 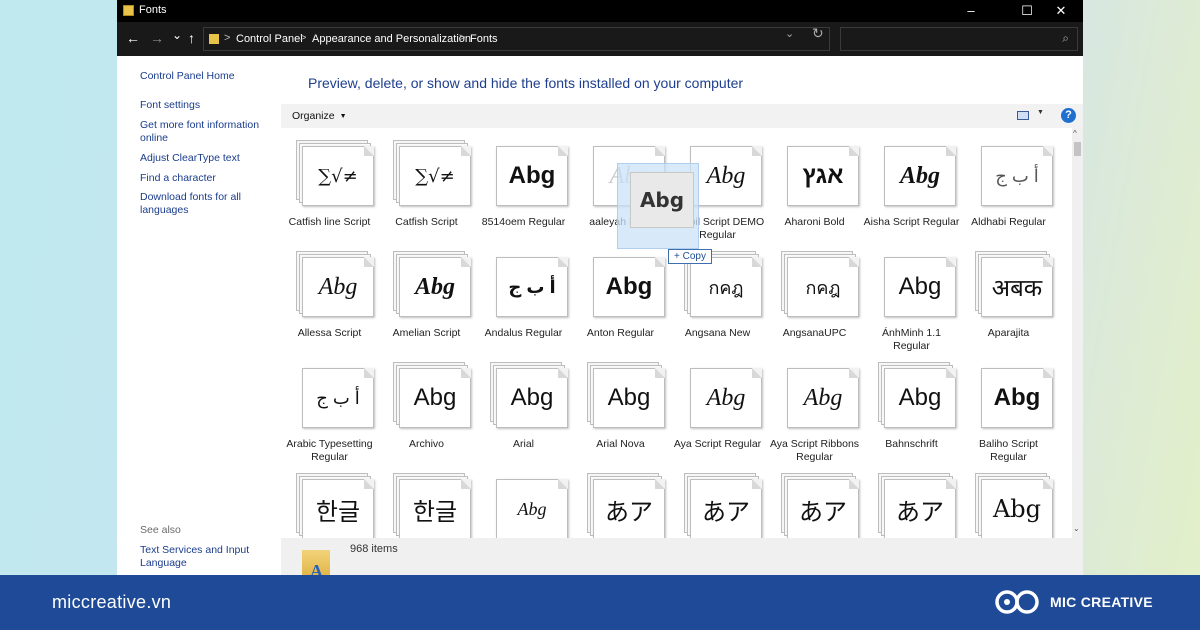 I want to click on minimize-button: –, so click(x=971, y=11).